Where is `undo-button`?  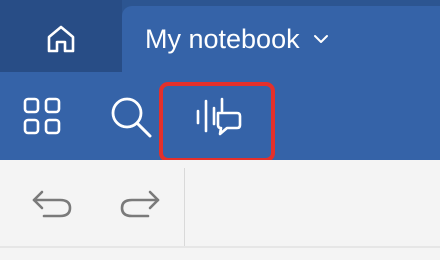 undo-button is located at coordinates (53, 202).